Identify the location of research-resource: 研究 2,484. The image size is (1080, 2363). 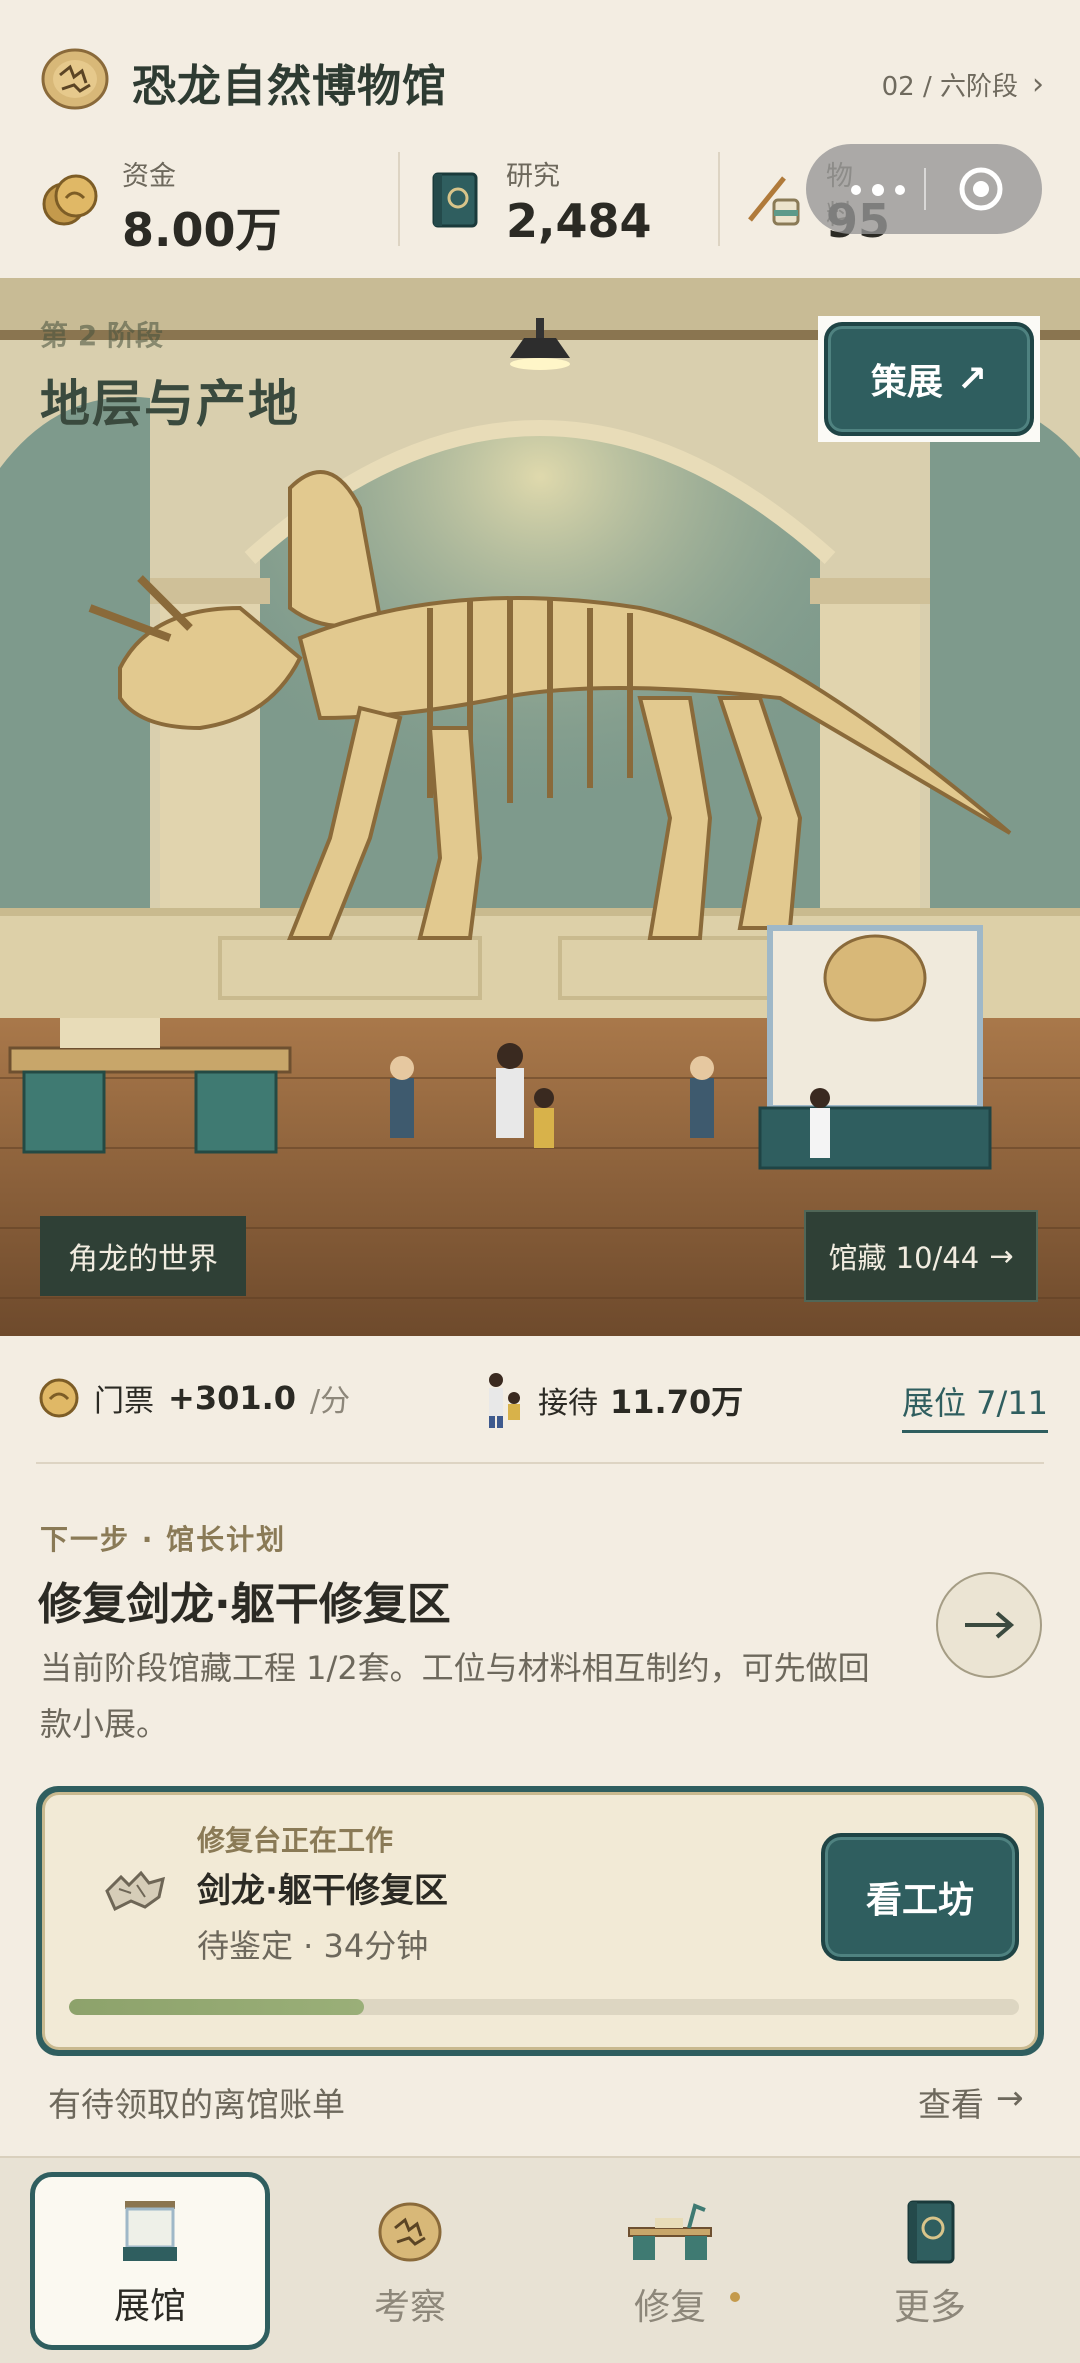
(574, 200).